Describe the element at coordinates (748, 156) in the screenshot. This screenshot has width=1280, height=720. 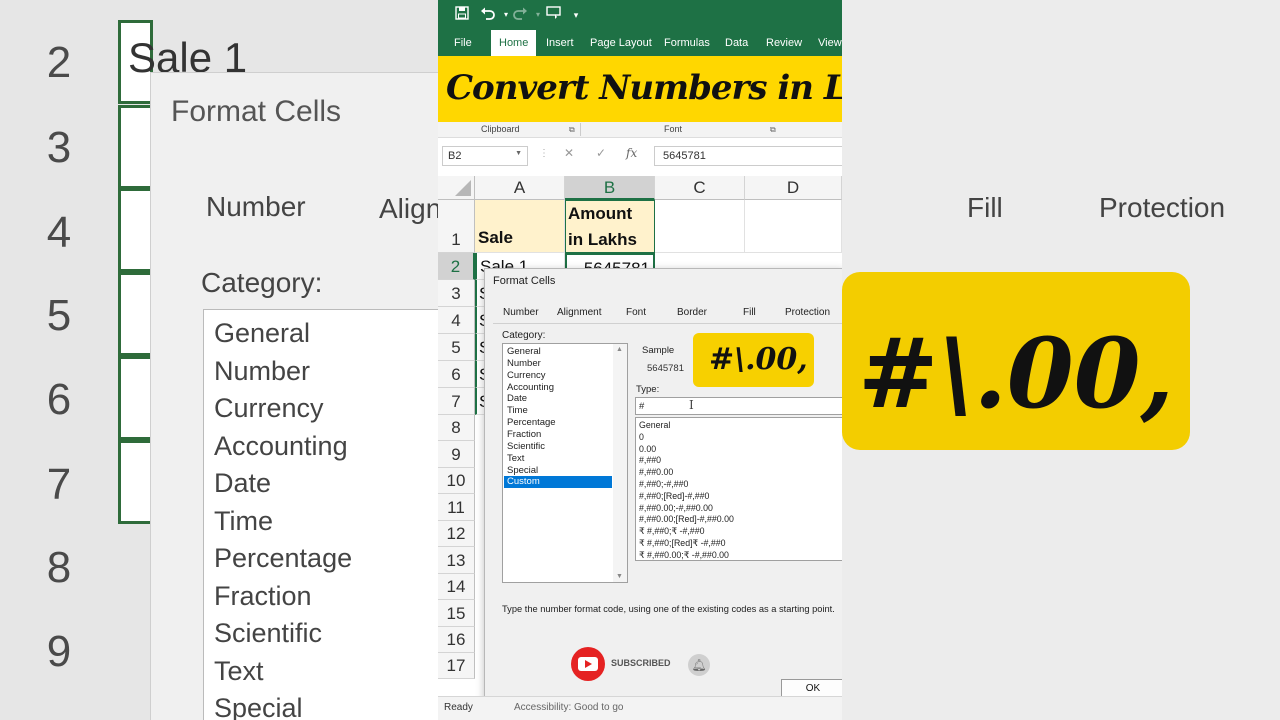
I see `formula-input: 5645781` at that location.